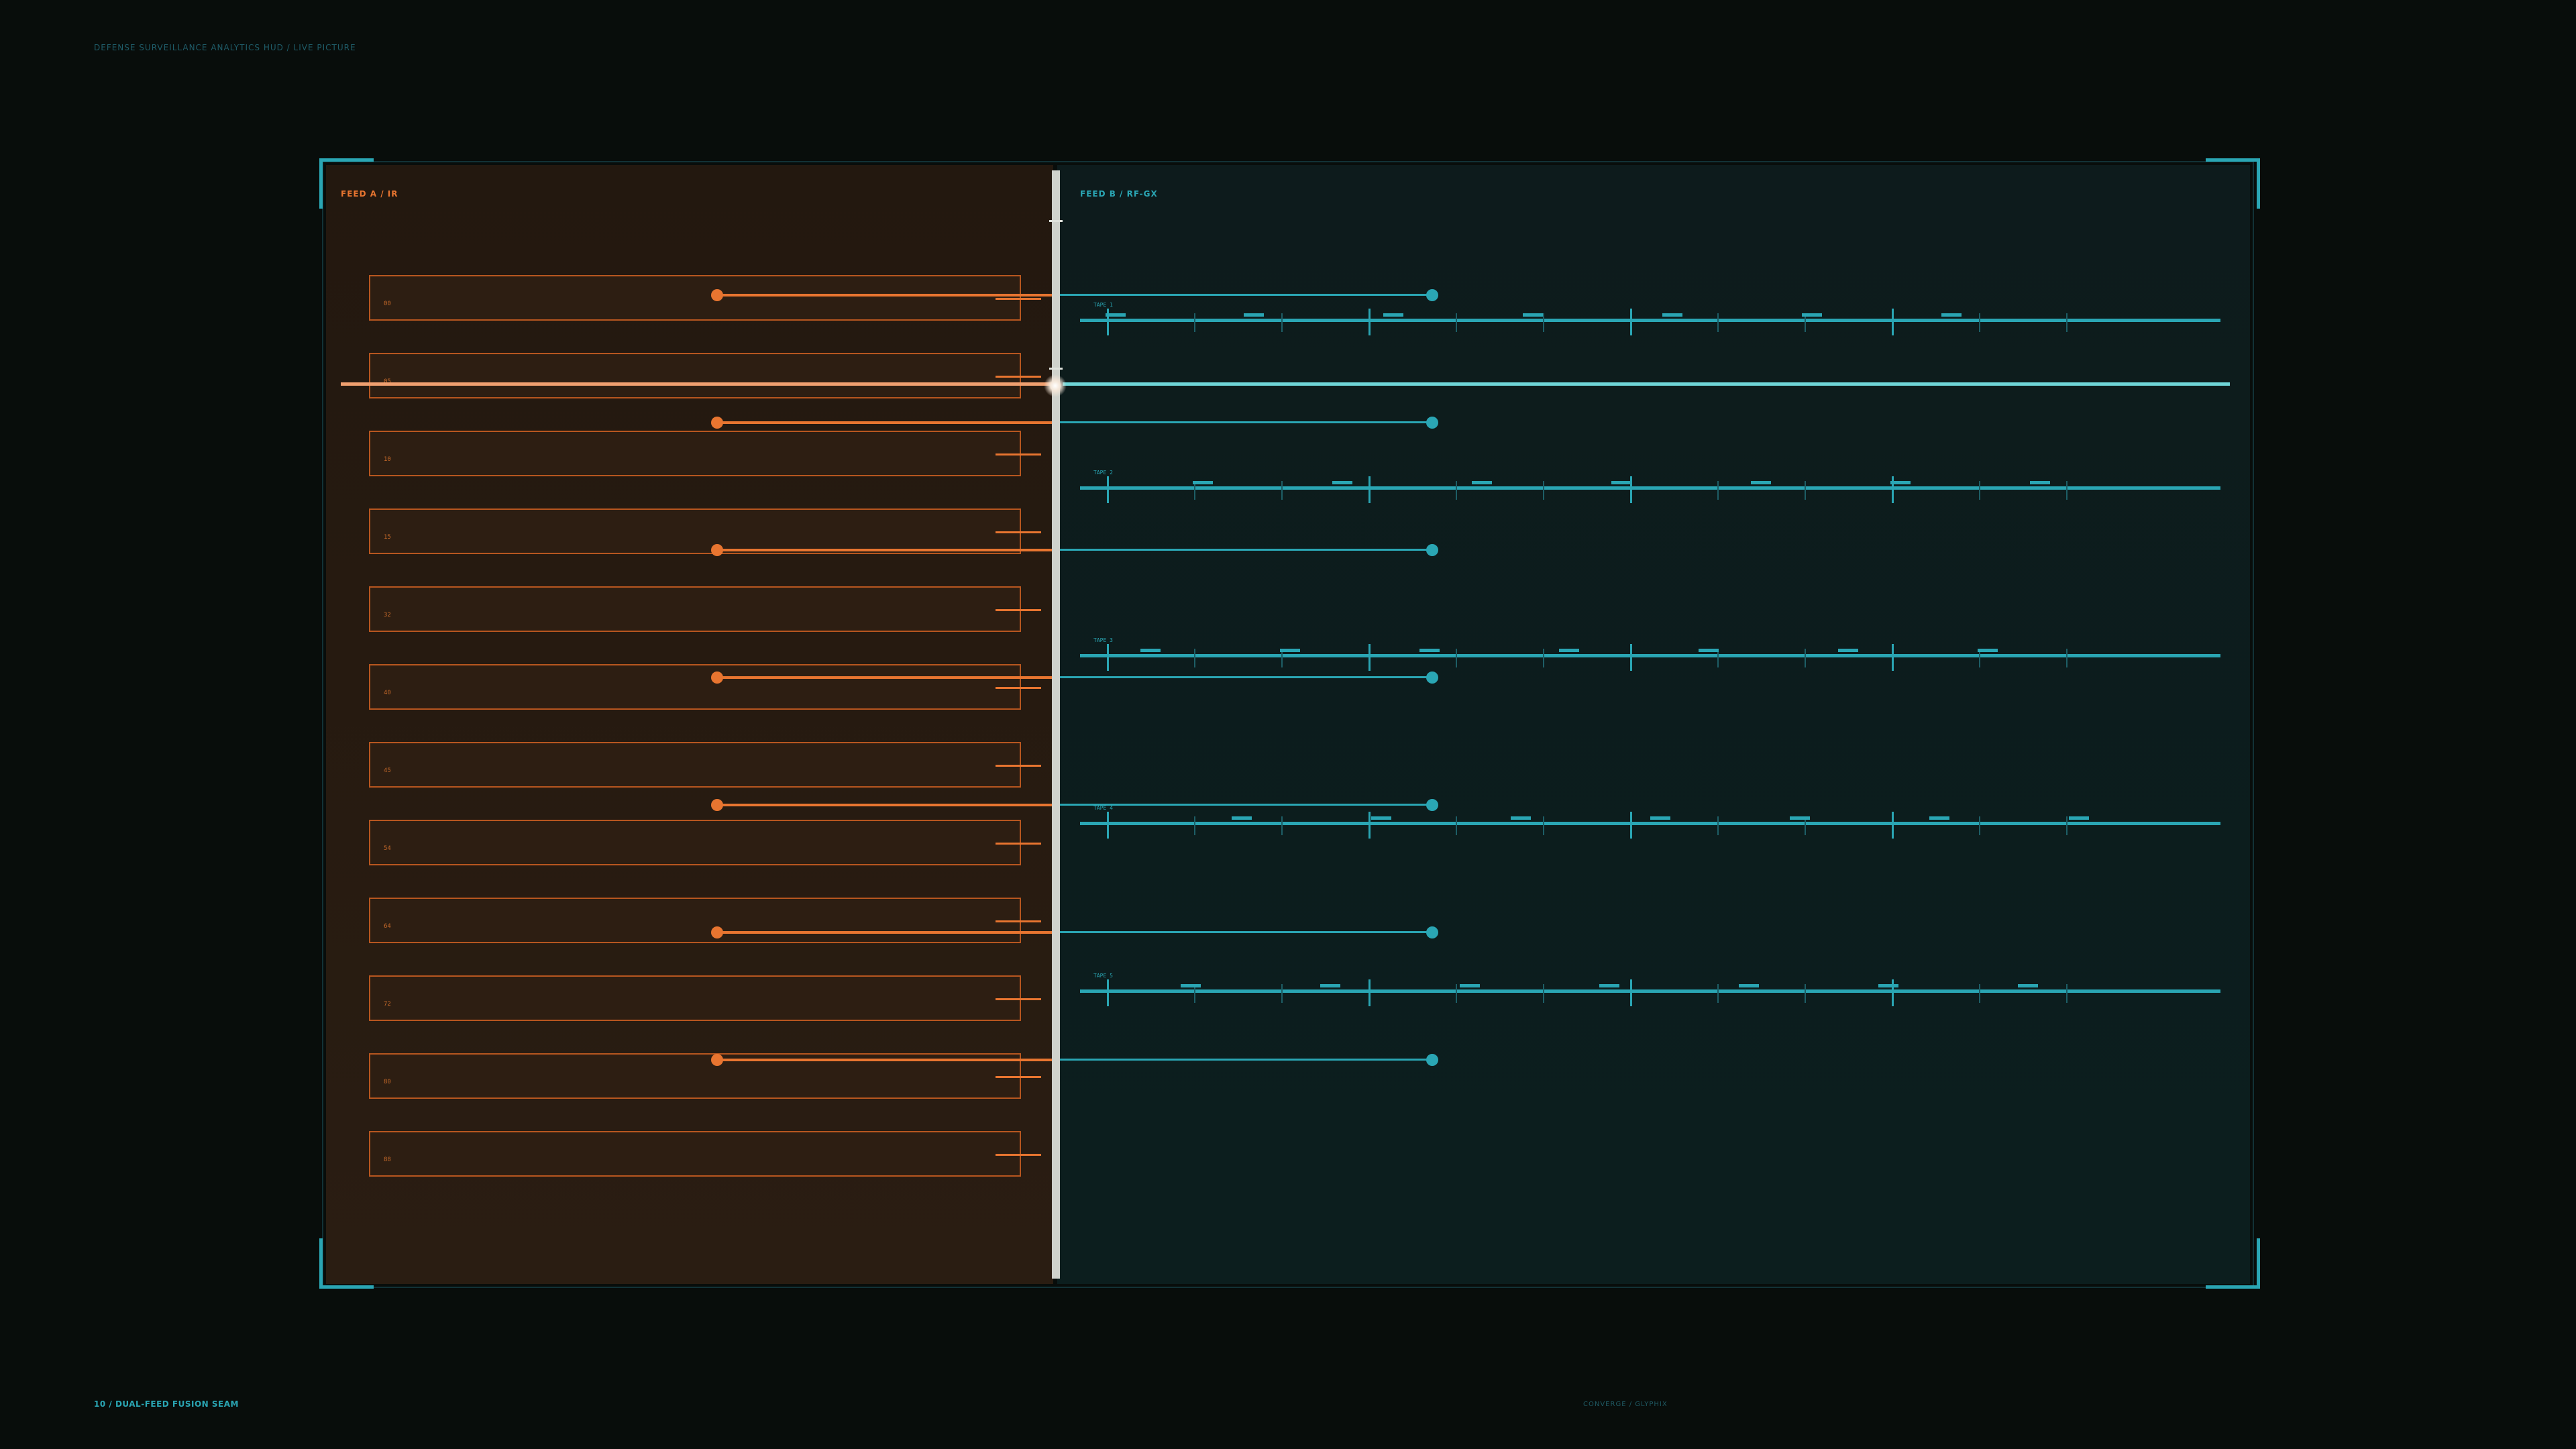 Image resolution: width=2576 pixels, height=1449 pixels. What do you see at coordinates (695, 998) in the screenshot?
I see `ir-track-row: 72` at bounding box center [695, 998].